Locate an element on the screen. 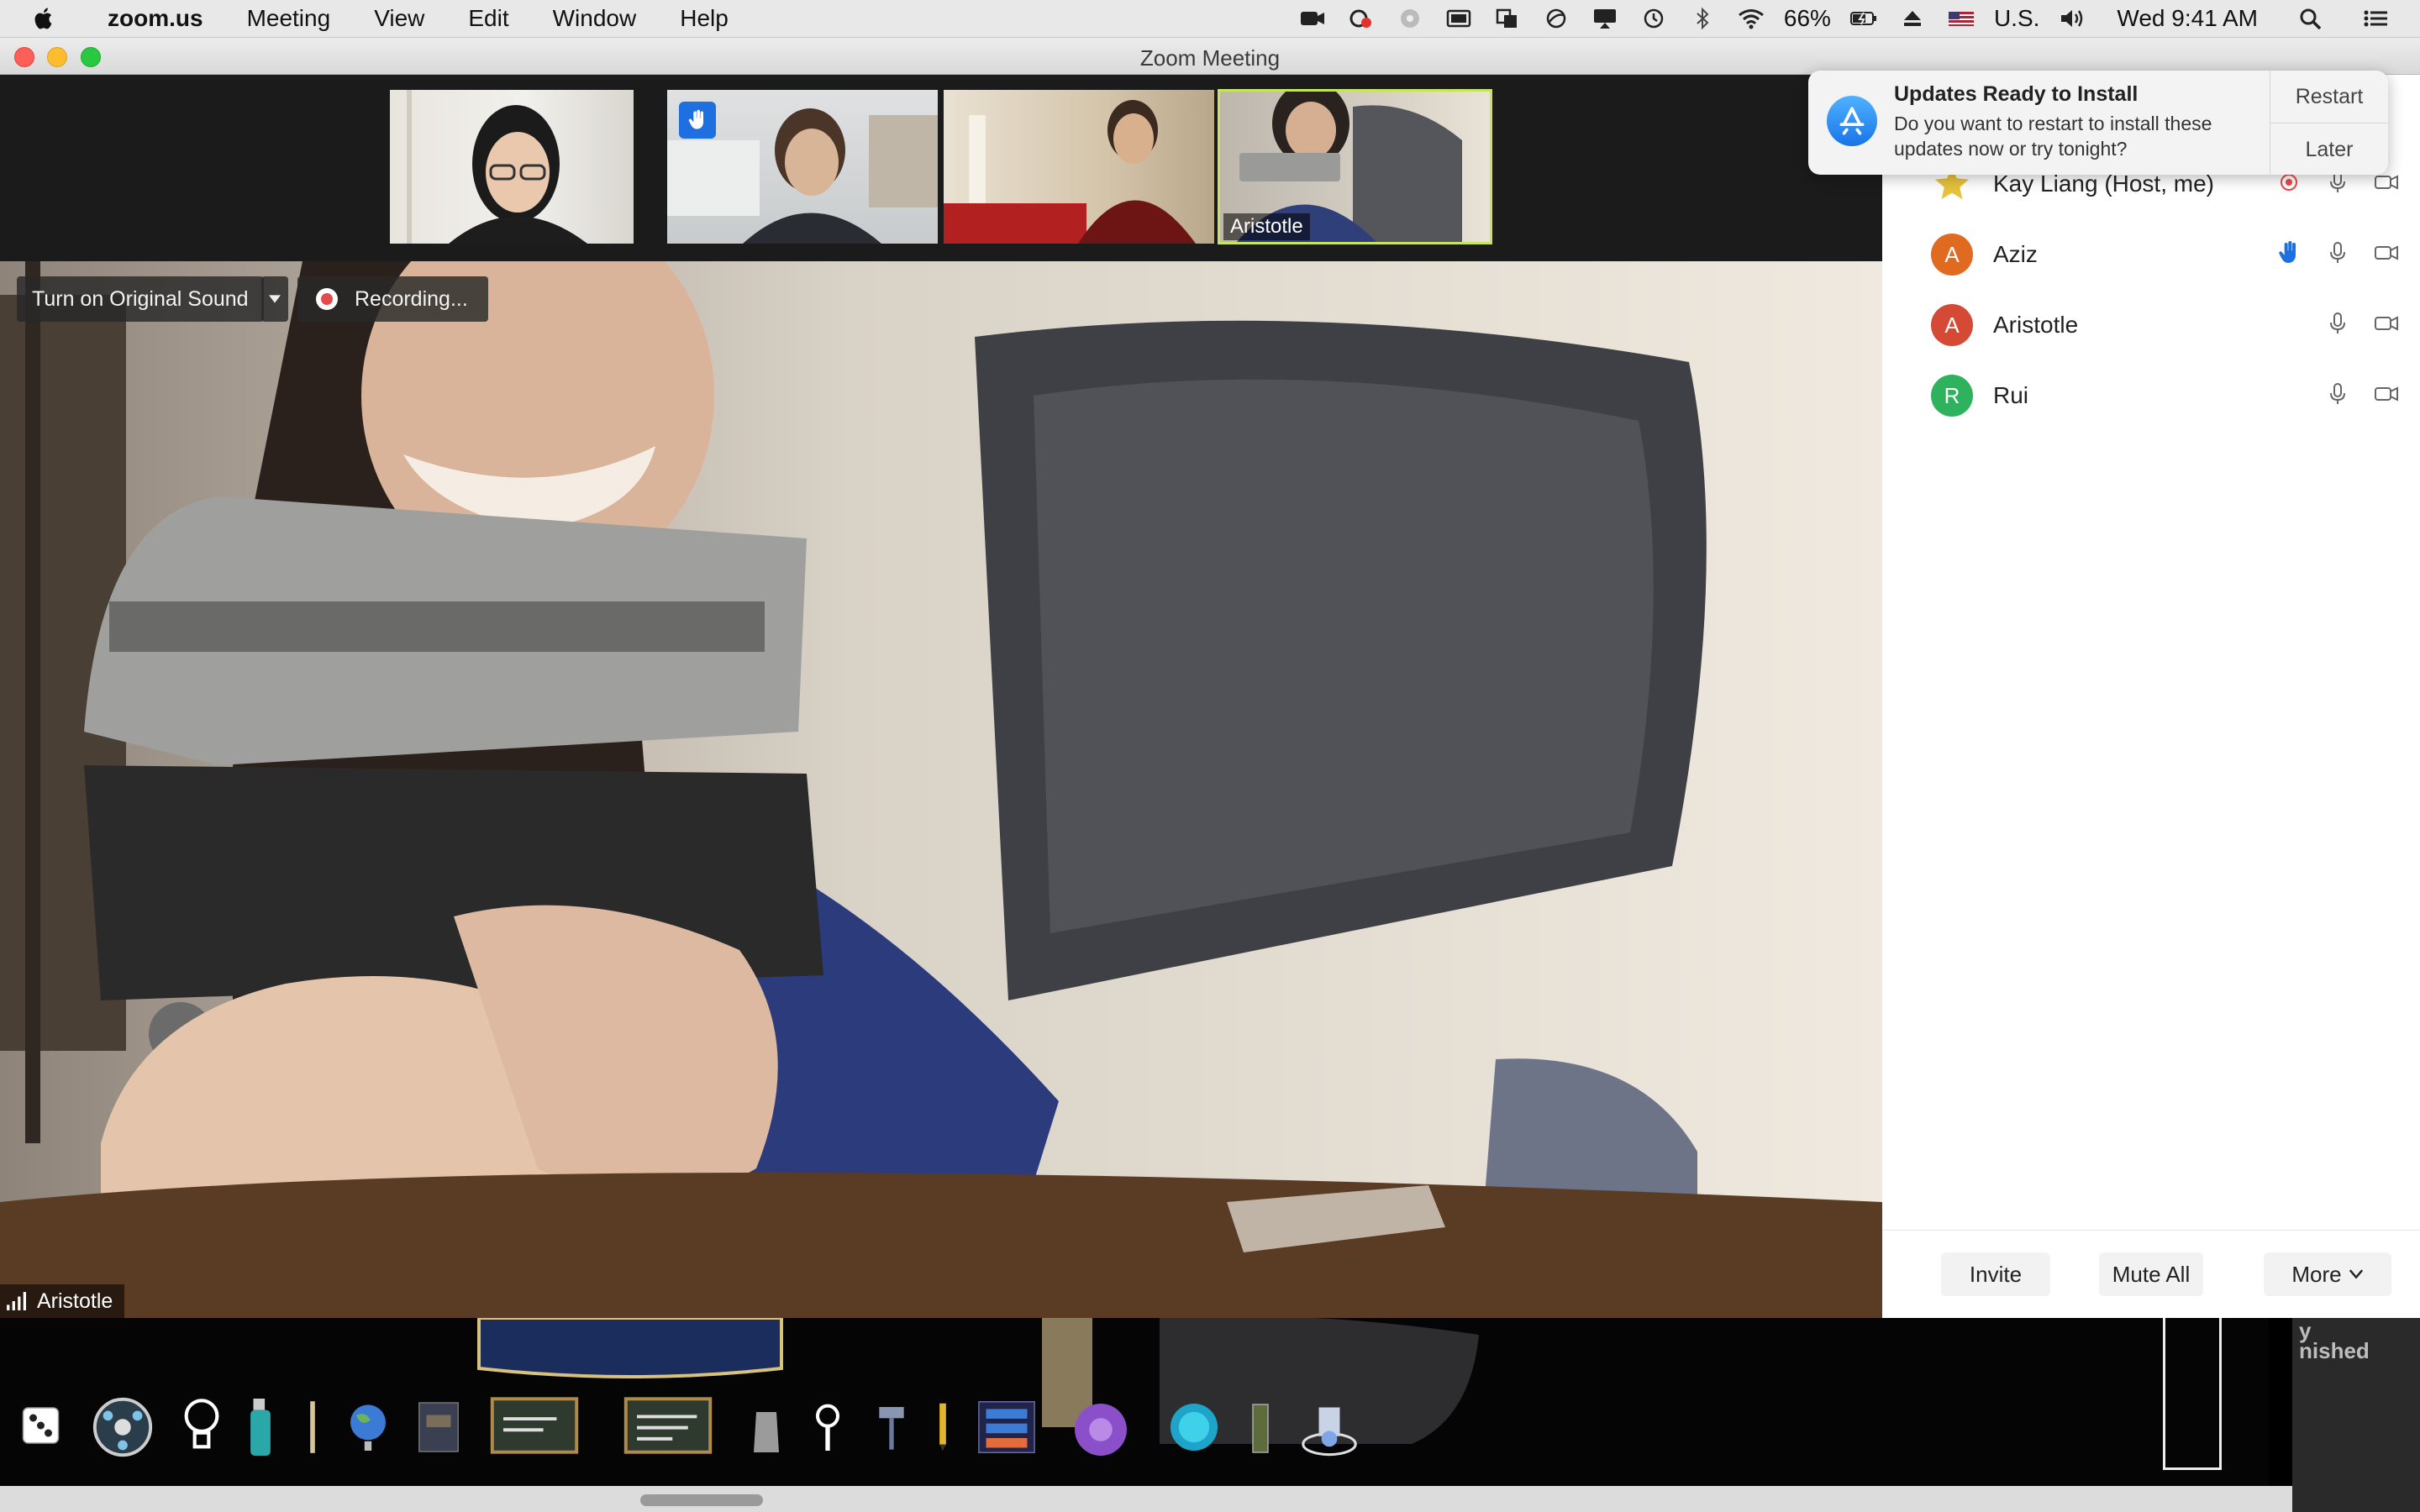 This screenshot has height=1512, width=2420. spotlight-icon is located at coordinates (2311, 18).